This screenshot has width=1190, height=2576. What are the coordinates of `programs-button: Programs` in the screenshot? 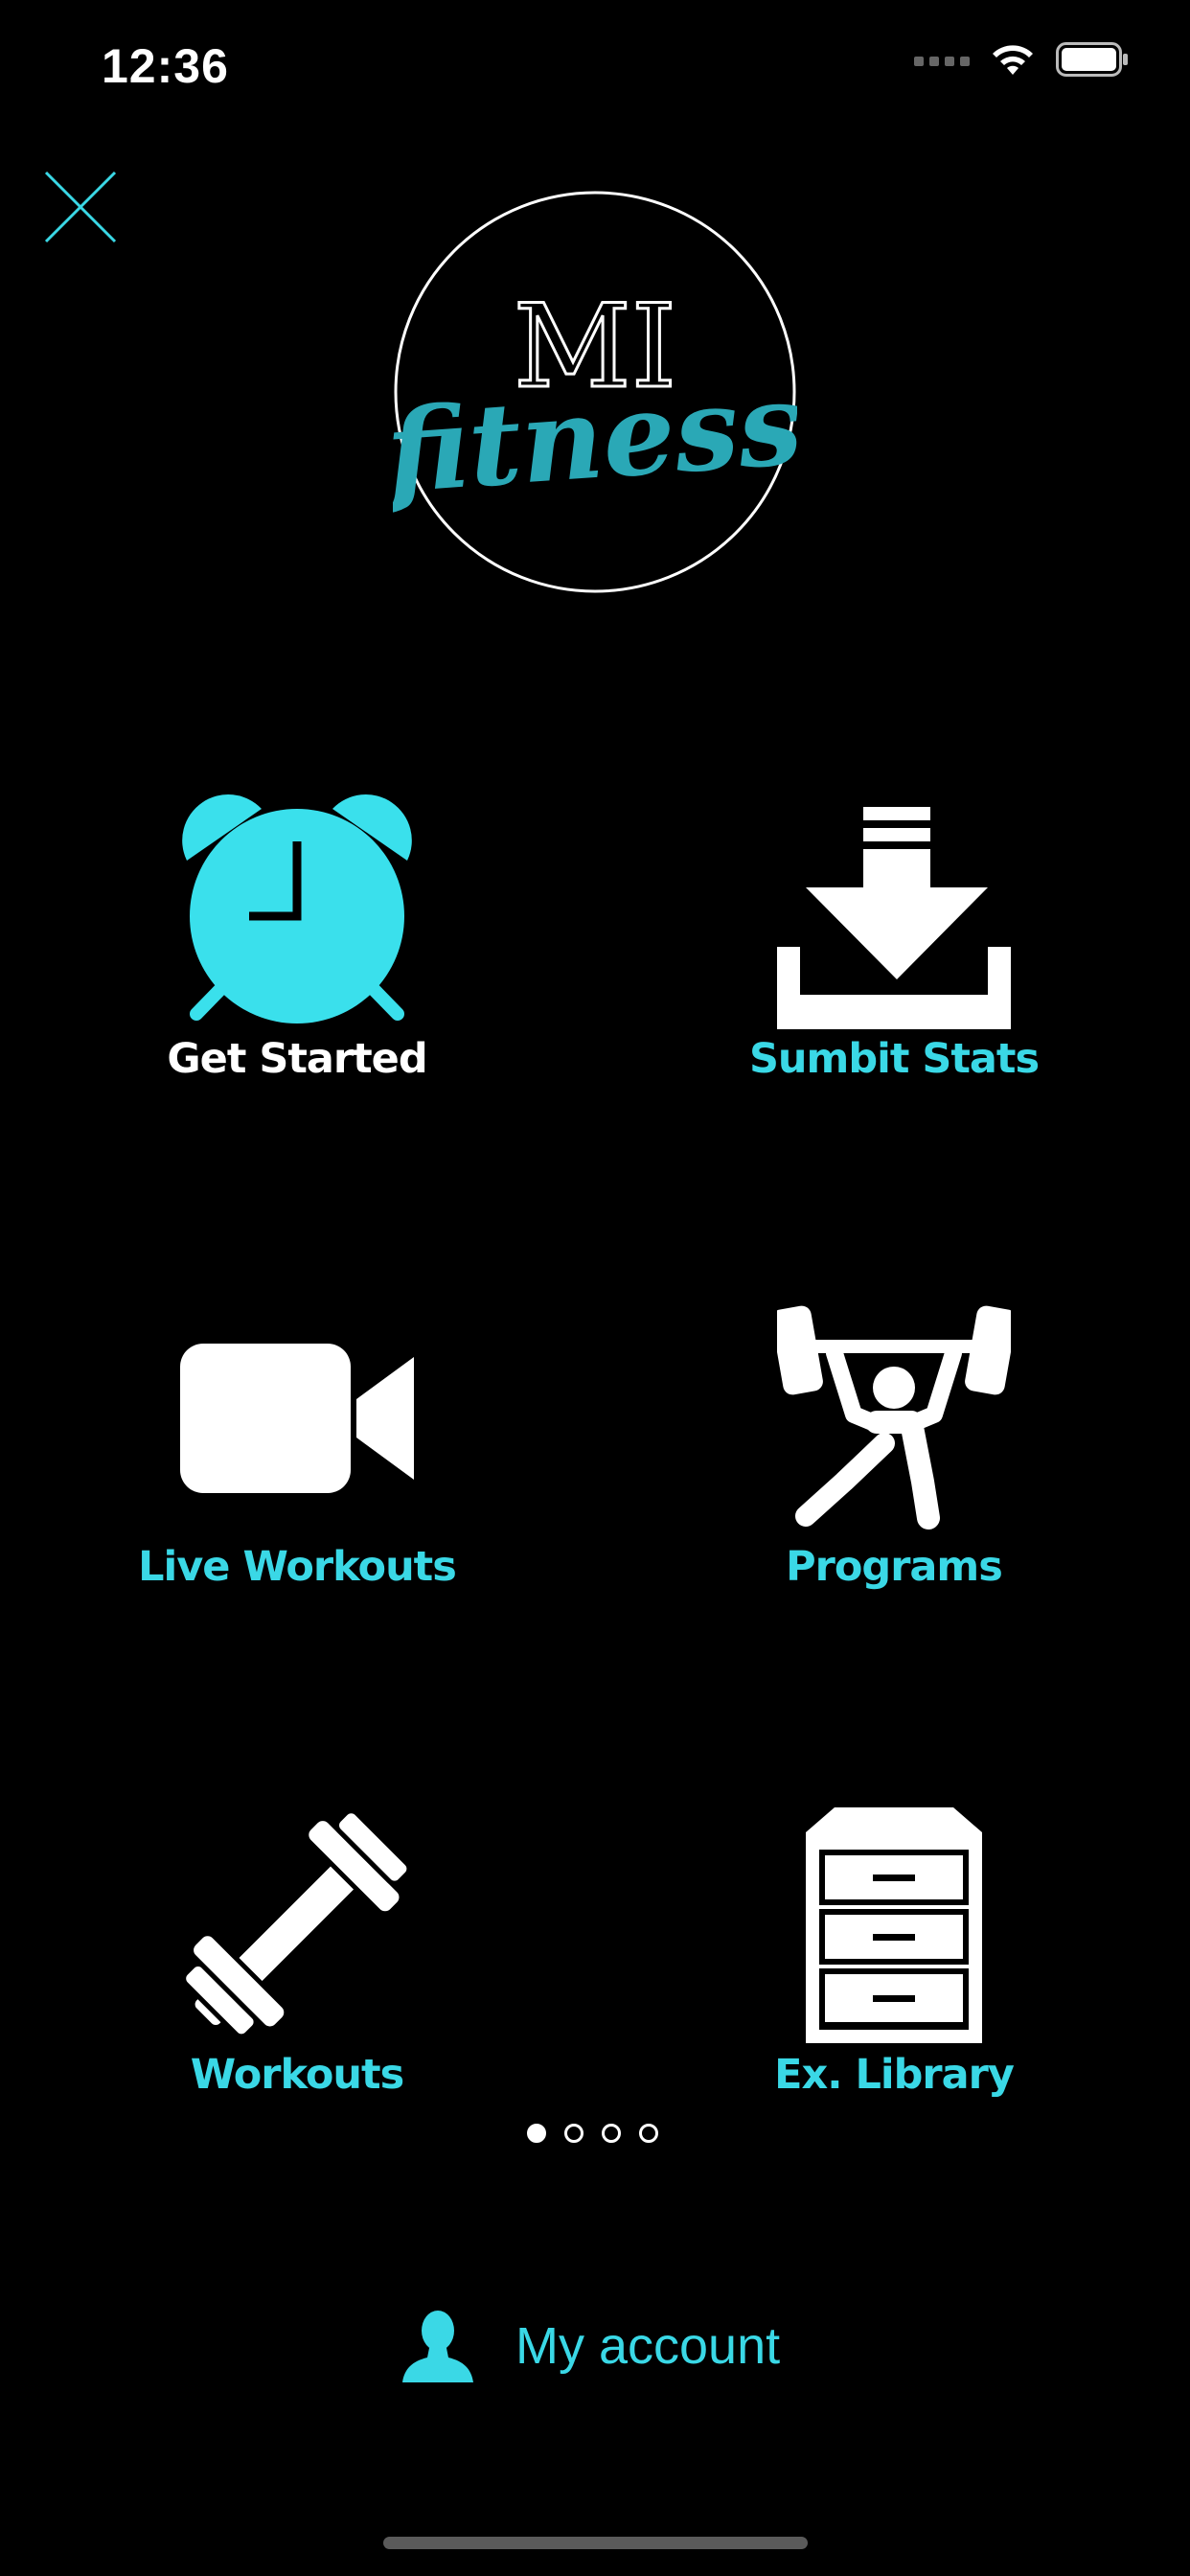 It's located at (894, 1445).